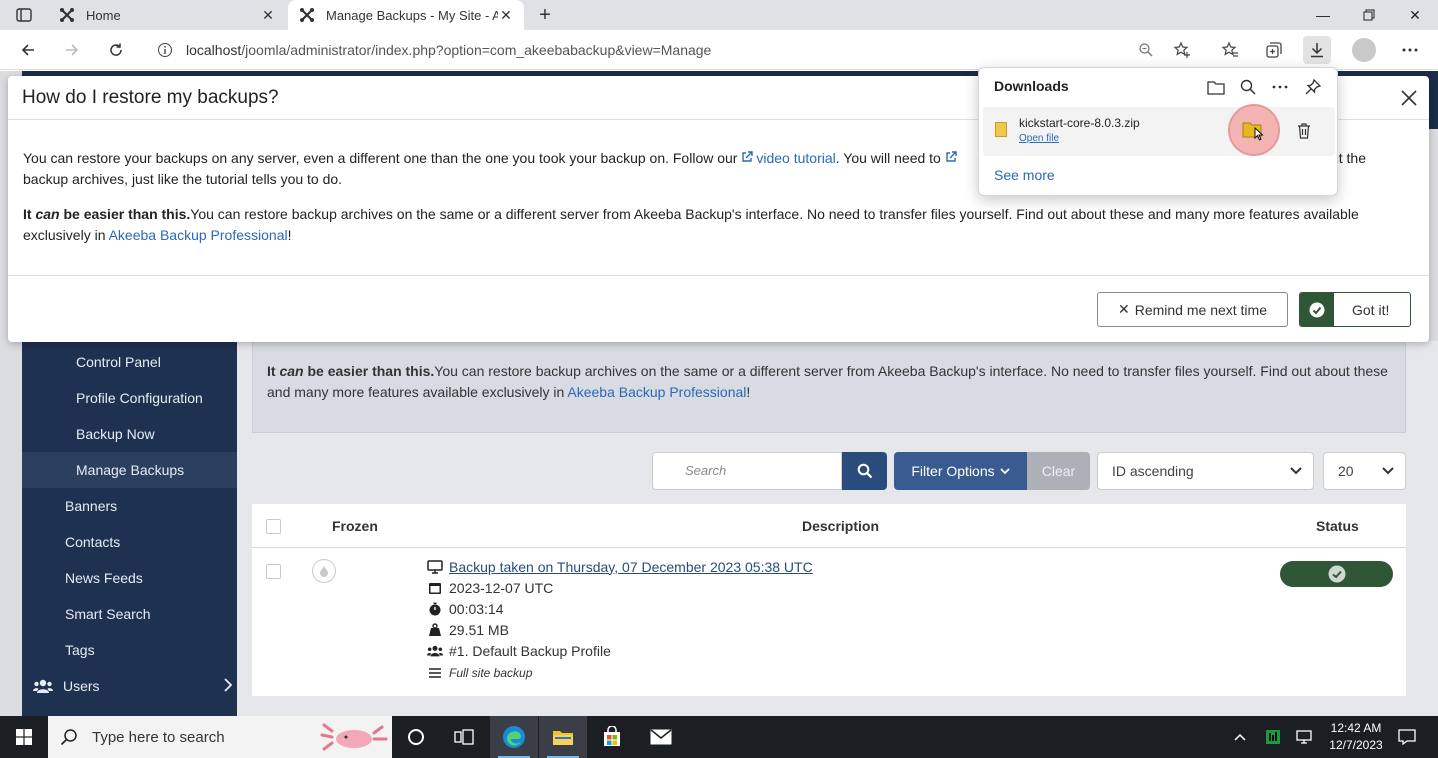  I want to click on sidebar-item-banners: Banners, so click(129, 506).